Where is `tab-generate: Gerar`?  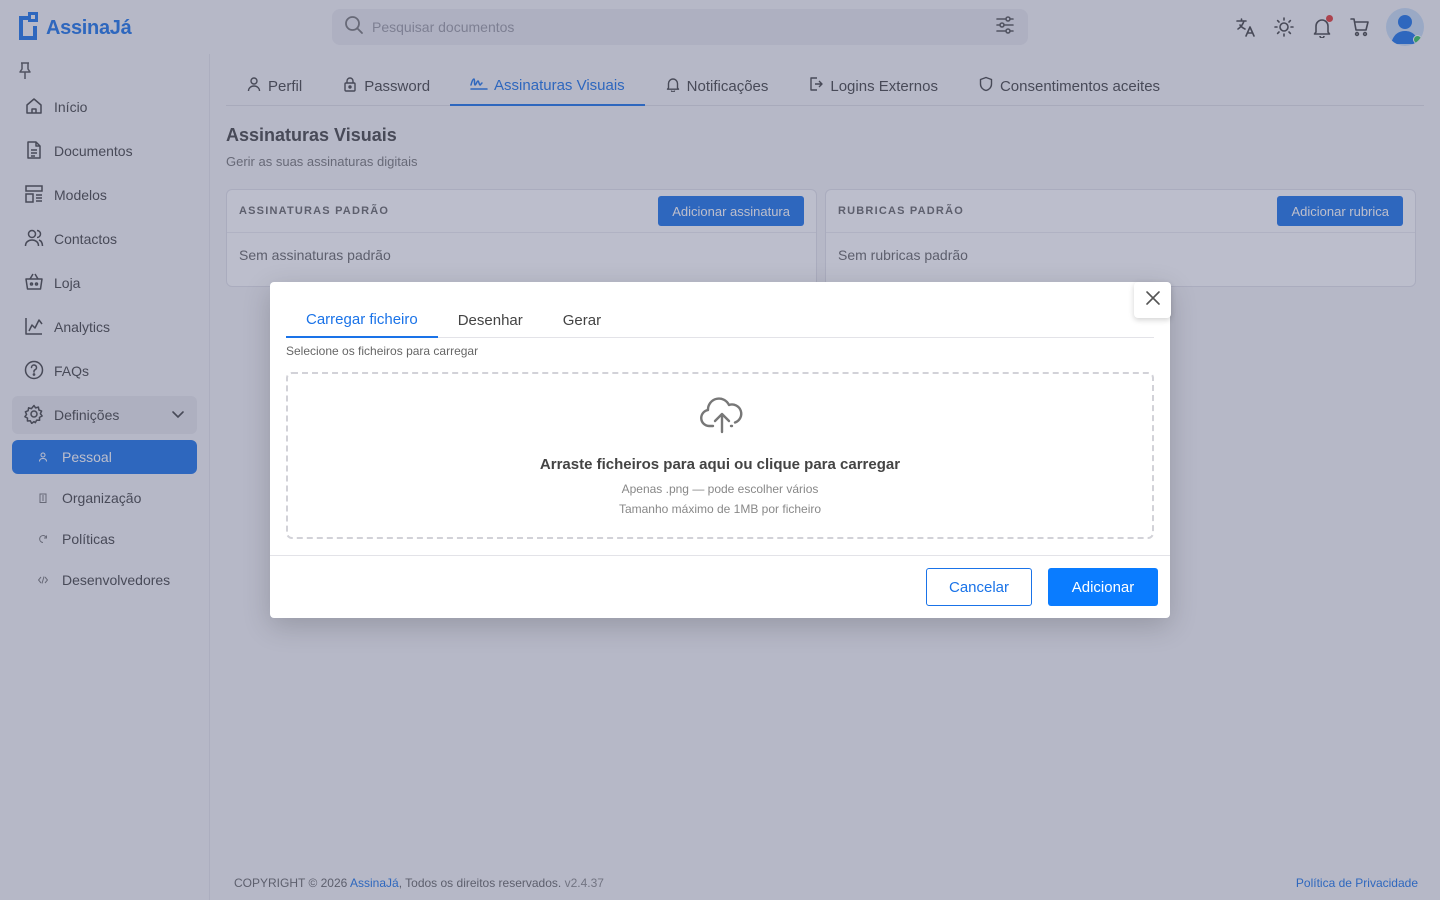
tab-generate: Gerar is located at coordinates (582, 320).